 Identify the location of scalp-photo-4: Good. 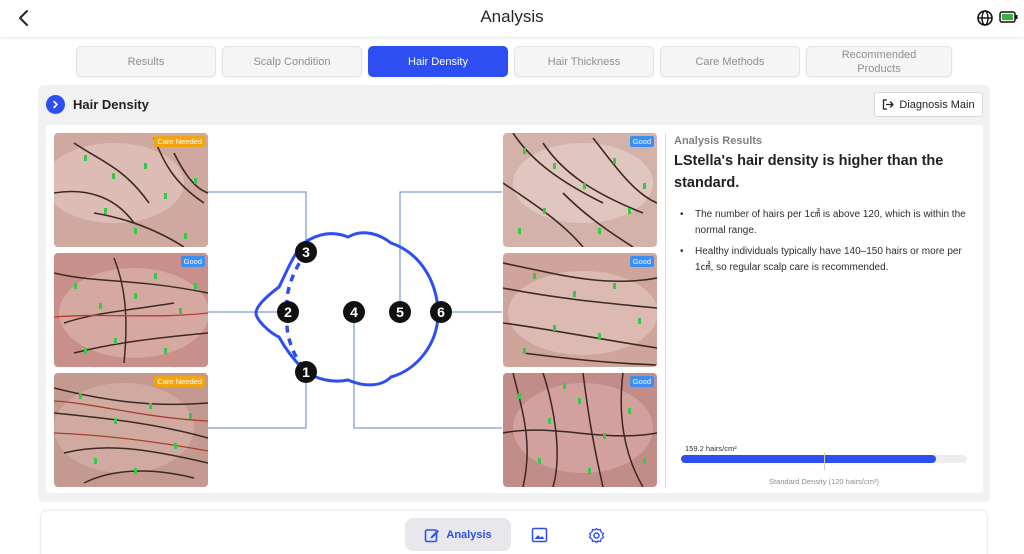
(580, 430).